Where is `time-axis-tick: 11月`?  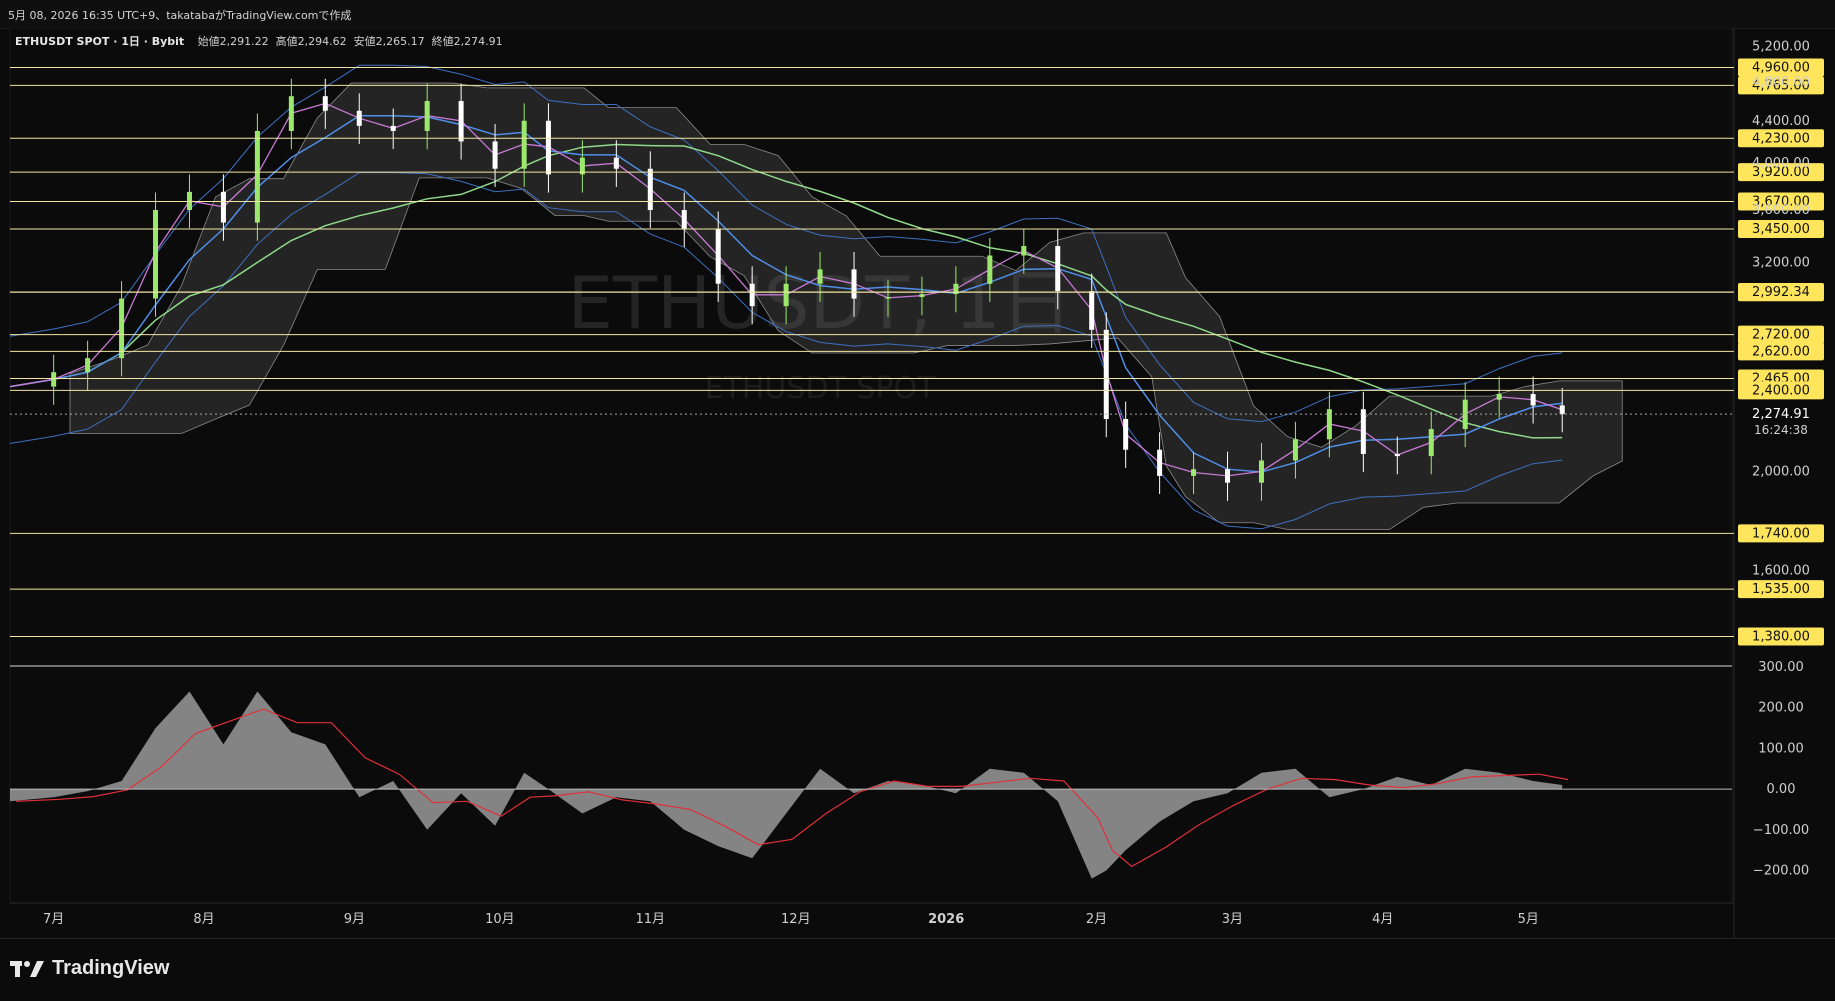 time-axis-tick: 11月 is located at coordinates (651, 919).